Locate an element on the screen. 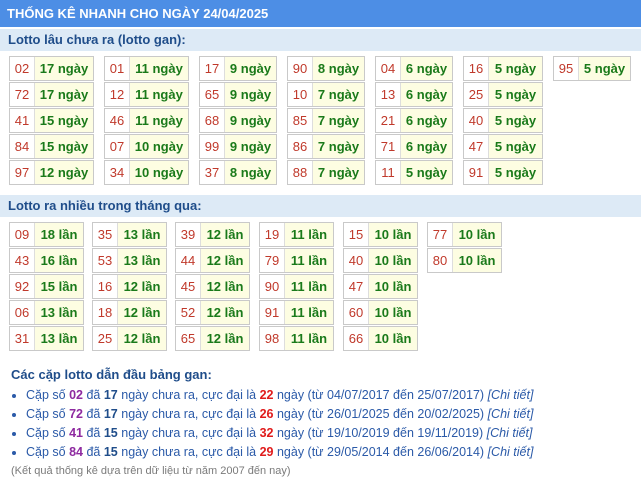 Image resolution: width=641 pixels, height=482 pixels. gan-count: 7 ngày is located at coordinates (338, 94).